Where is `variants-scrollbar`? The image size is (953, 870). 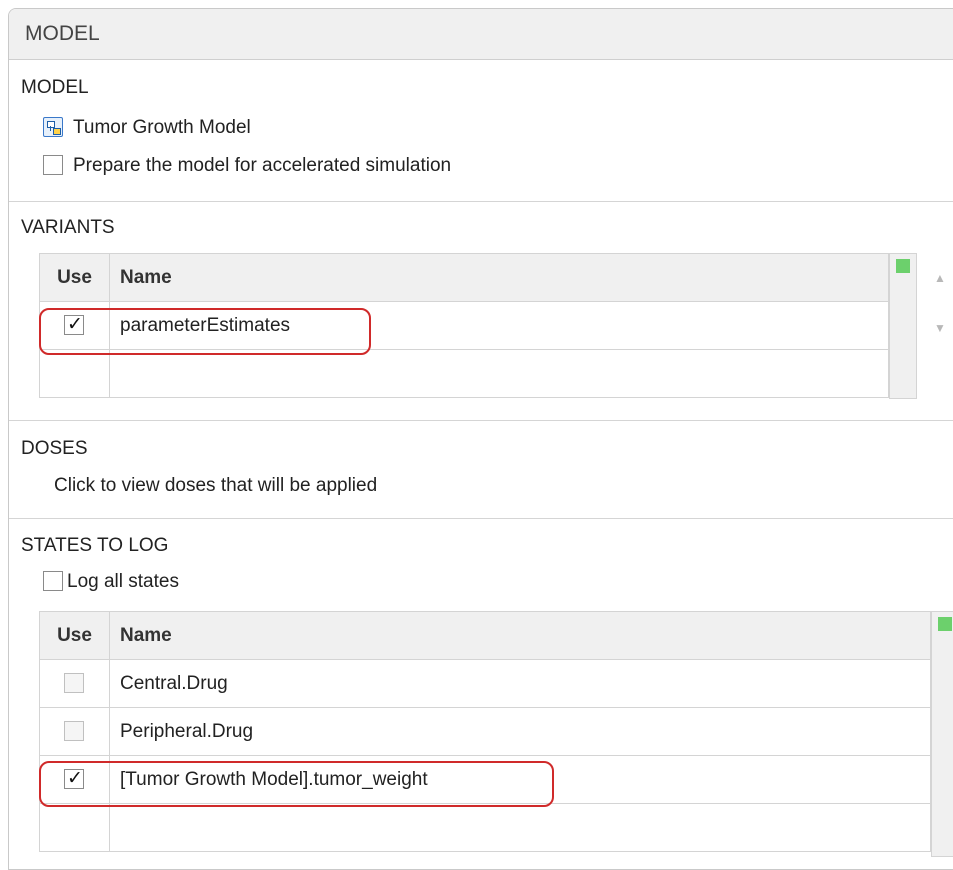 variants-scrollbar is located at coordinates (903, 326).